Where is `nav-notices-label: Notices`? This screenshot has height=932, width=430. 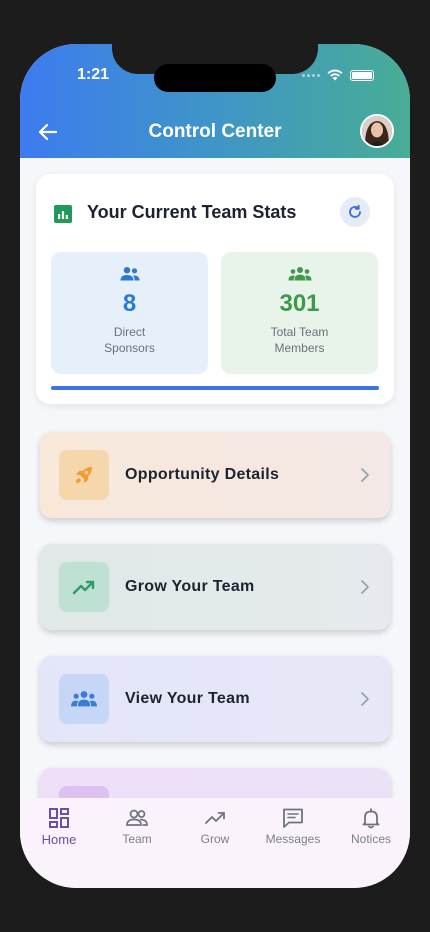 nav-notices-label: Notices is located at coordinates (370, 839).